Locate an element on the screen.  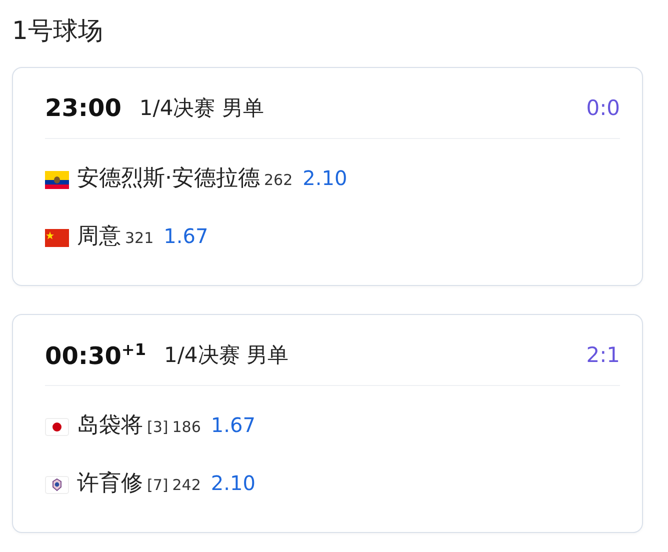
player-rank: 186 is located at coordinates (186, 427).